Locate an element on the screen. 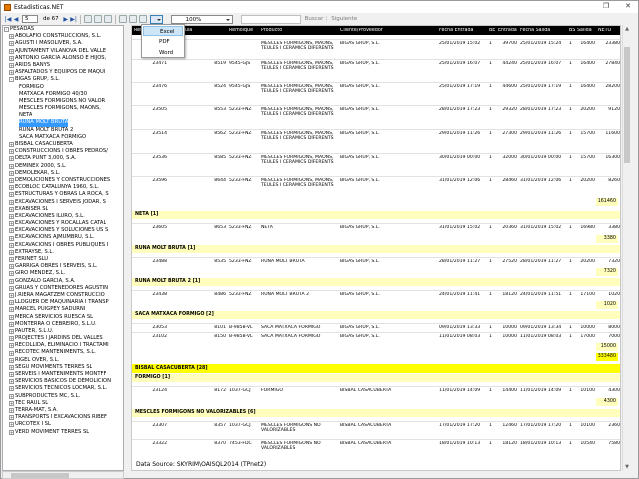  tree-item: + ASFALTADOS Y EQUIPOS DE MAQUI is located at coordinates (63, 72).